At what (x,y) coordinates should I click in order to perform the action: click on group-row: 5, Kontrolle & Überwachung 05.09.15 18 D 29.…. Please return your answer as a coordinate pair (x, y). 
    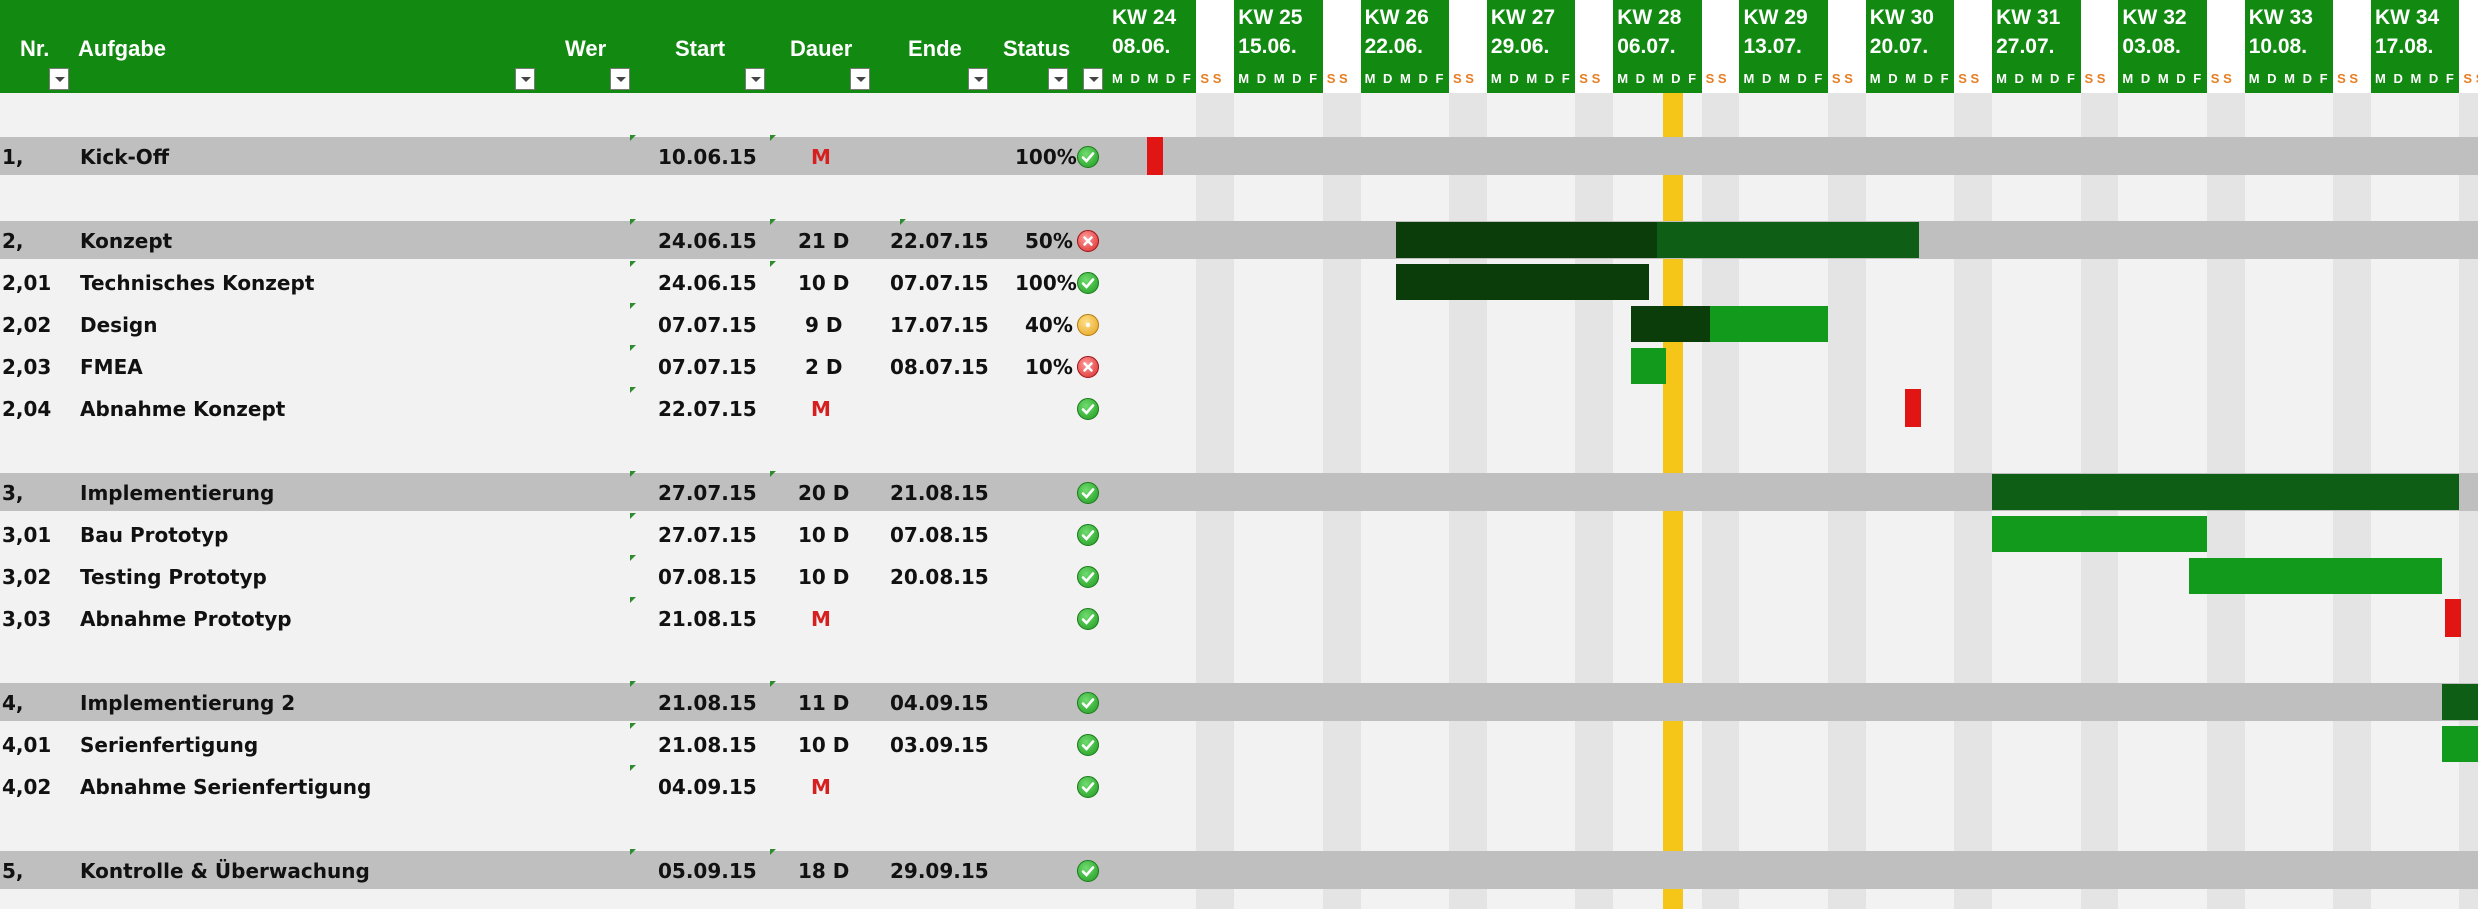
    Looking at the image, I should click on (1239, 869).